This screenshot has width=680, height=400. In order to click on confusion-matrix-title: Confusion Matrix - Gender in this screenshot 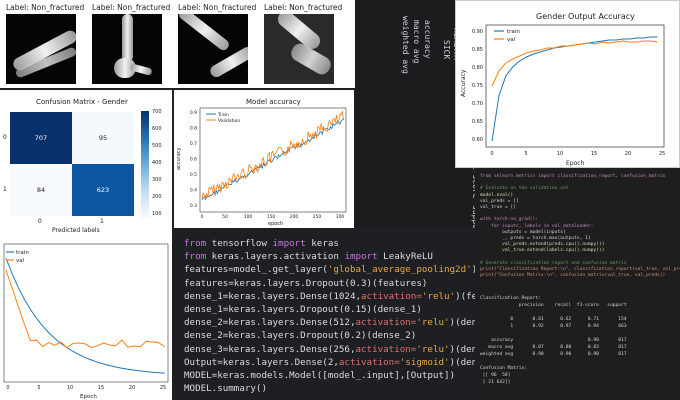, I will do `click(82, 102)`.